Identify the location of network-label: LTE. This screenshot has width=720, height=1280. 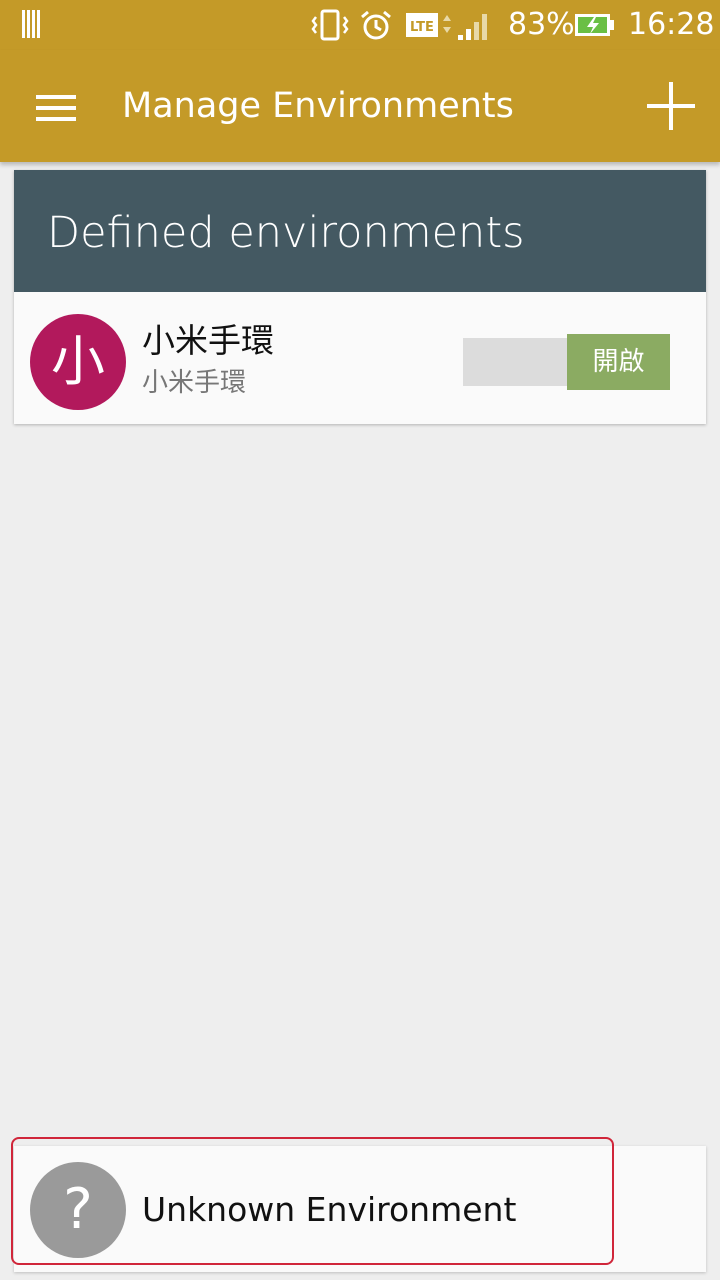
(422, 27).